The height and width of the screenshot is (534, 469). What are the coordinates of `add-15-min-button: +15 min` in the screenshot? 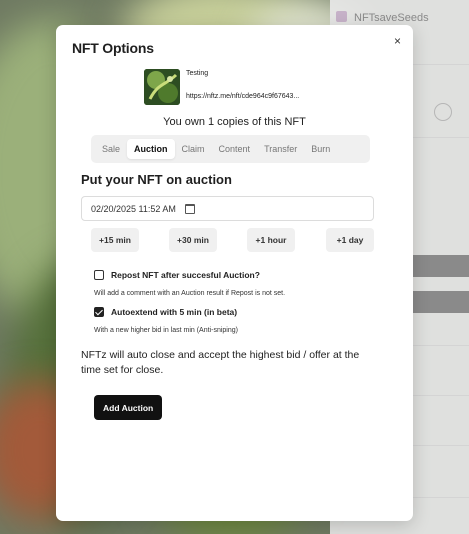 It's located at (115, 240).